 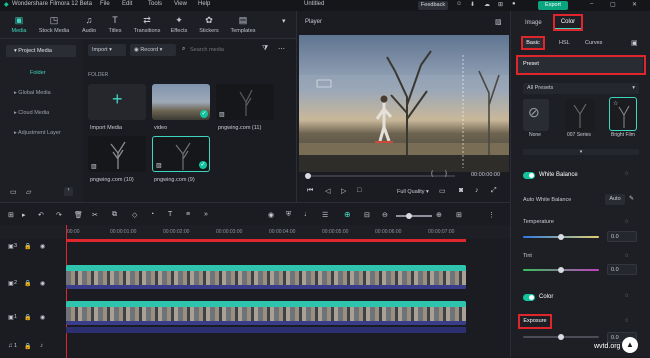 What do you see at coordinates (180, 4) in the screenshot?
I see `menu-view: View` at bounding box center [180, 4].